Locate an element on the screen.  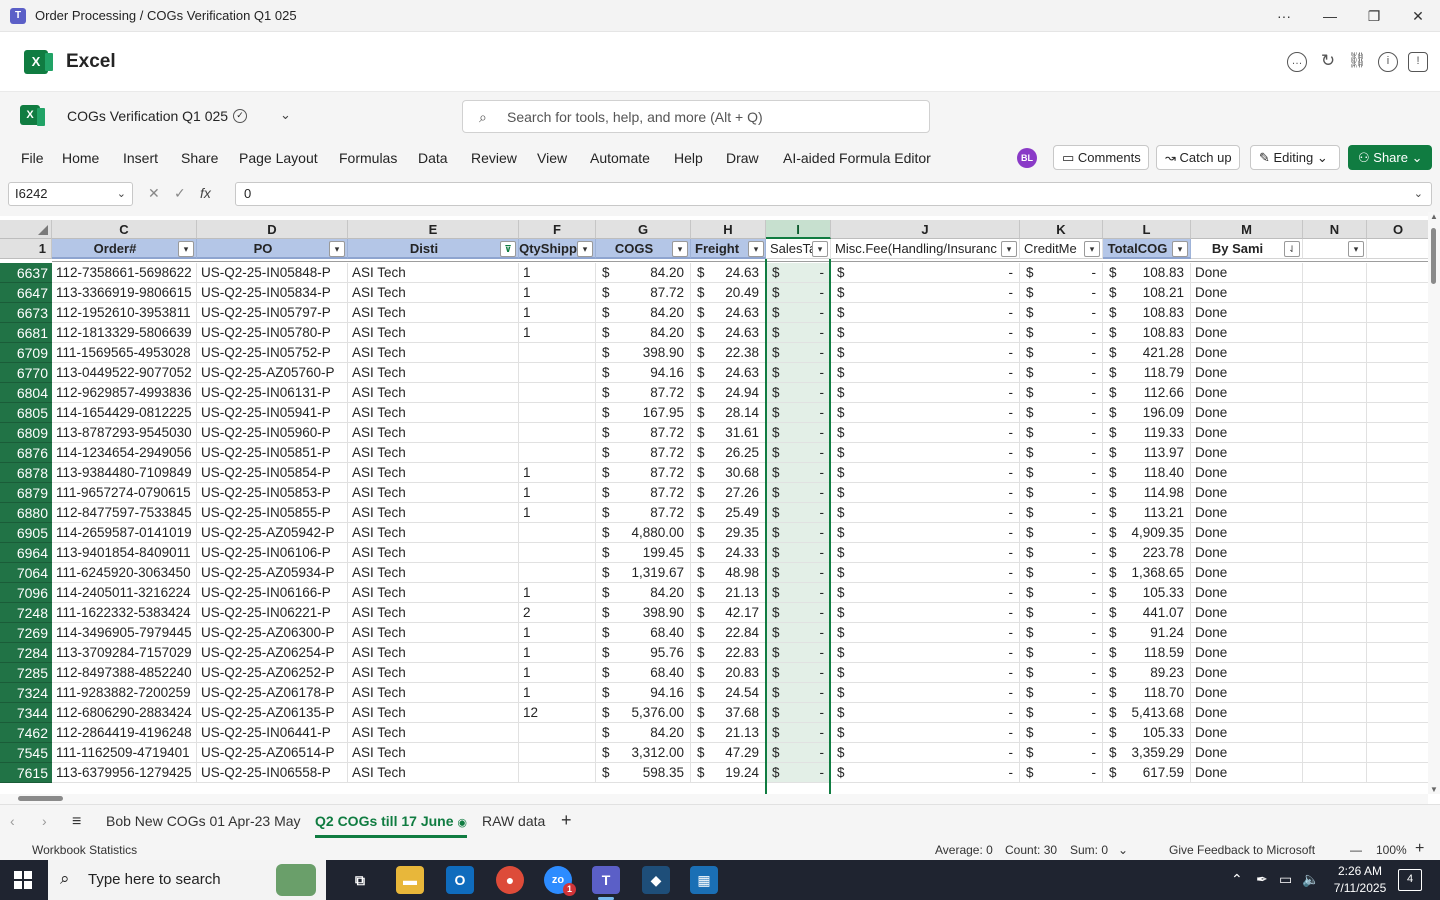
menu-home: Home is located at coordinates (80, 158).